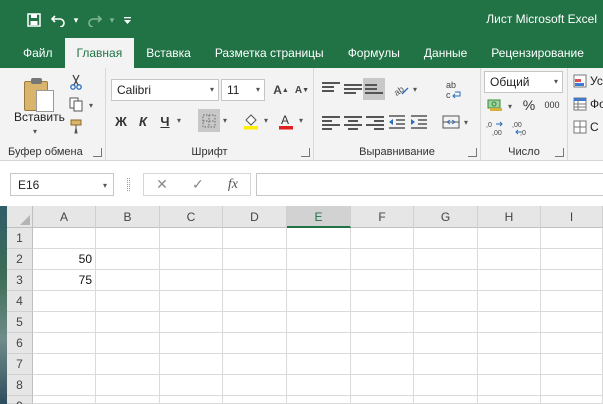 The width and height of the screenshot is (603, 404). I want to click on cell-a7, so click(64, 364).